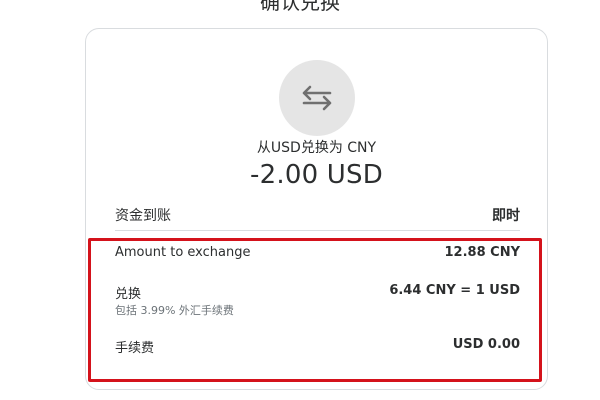 This screenshot has width=600, height=400. Describe the element at coordinates (317, 230) in the screenshot. I see `section-divider` at that location.